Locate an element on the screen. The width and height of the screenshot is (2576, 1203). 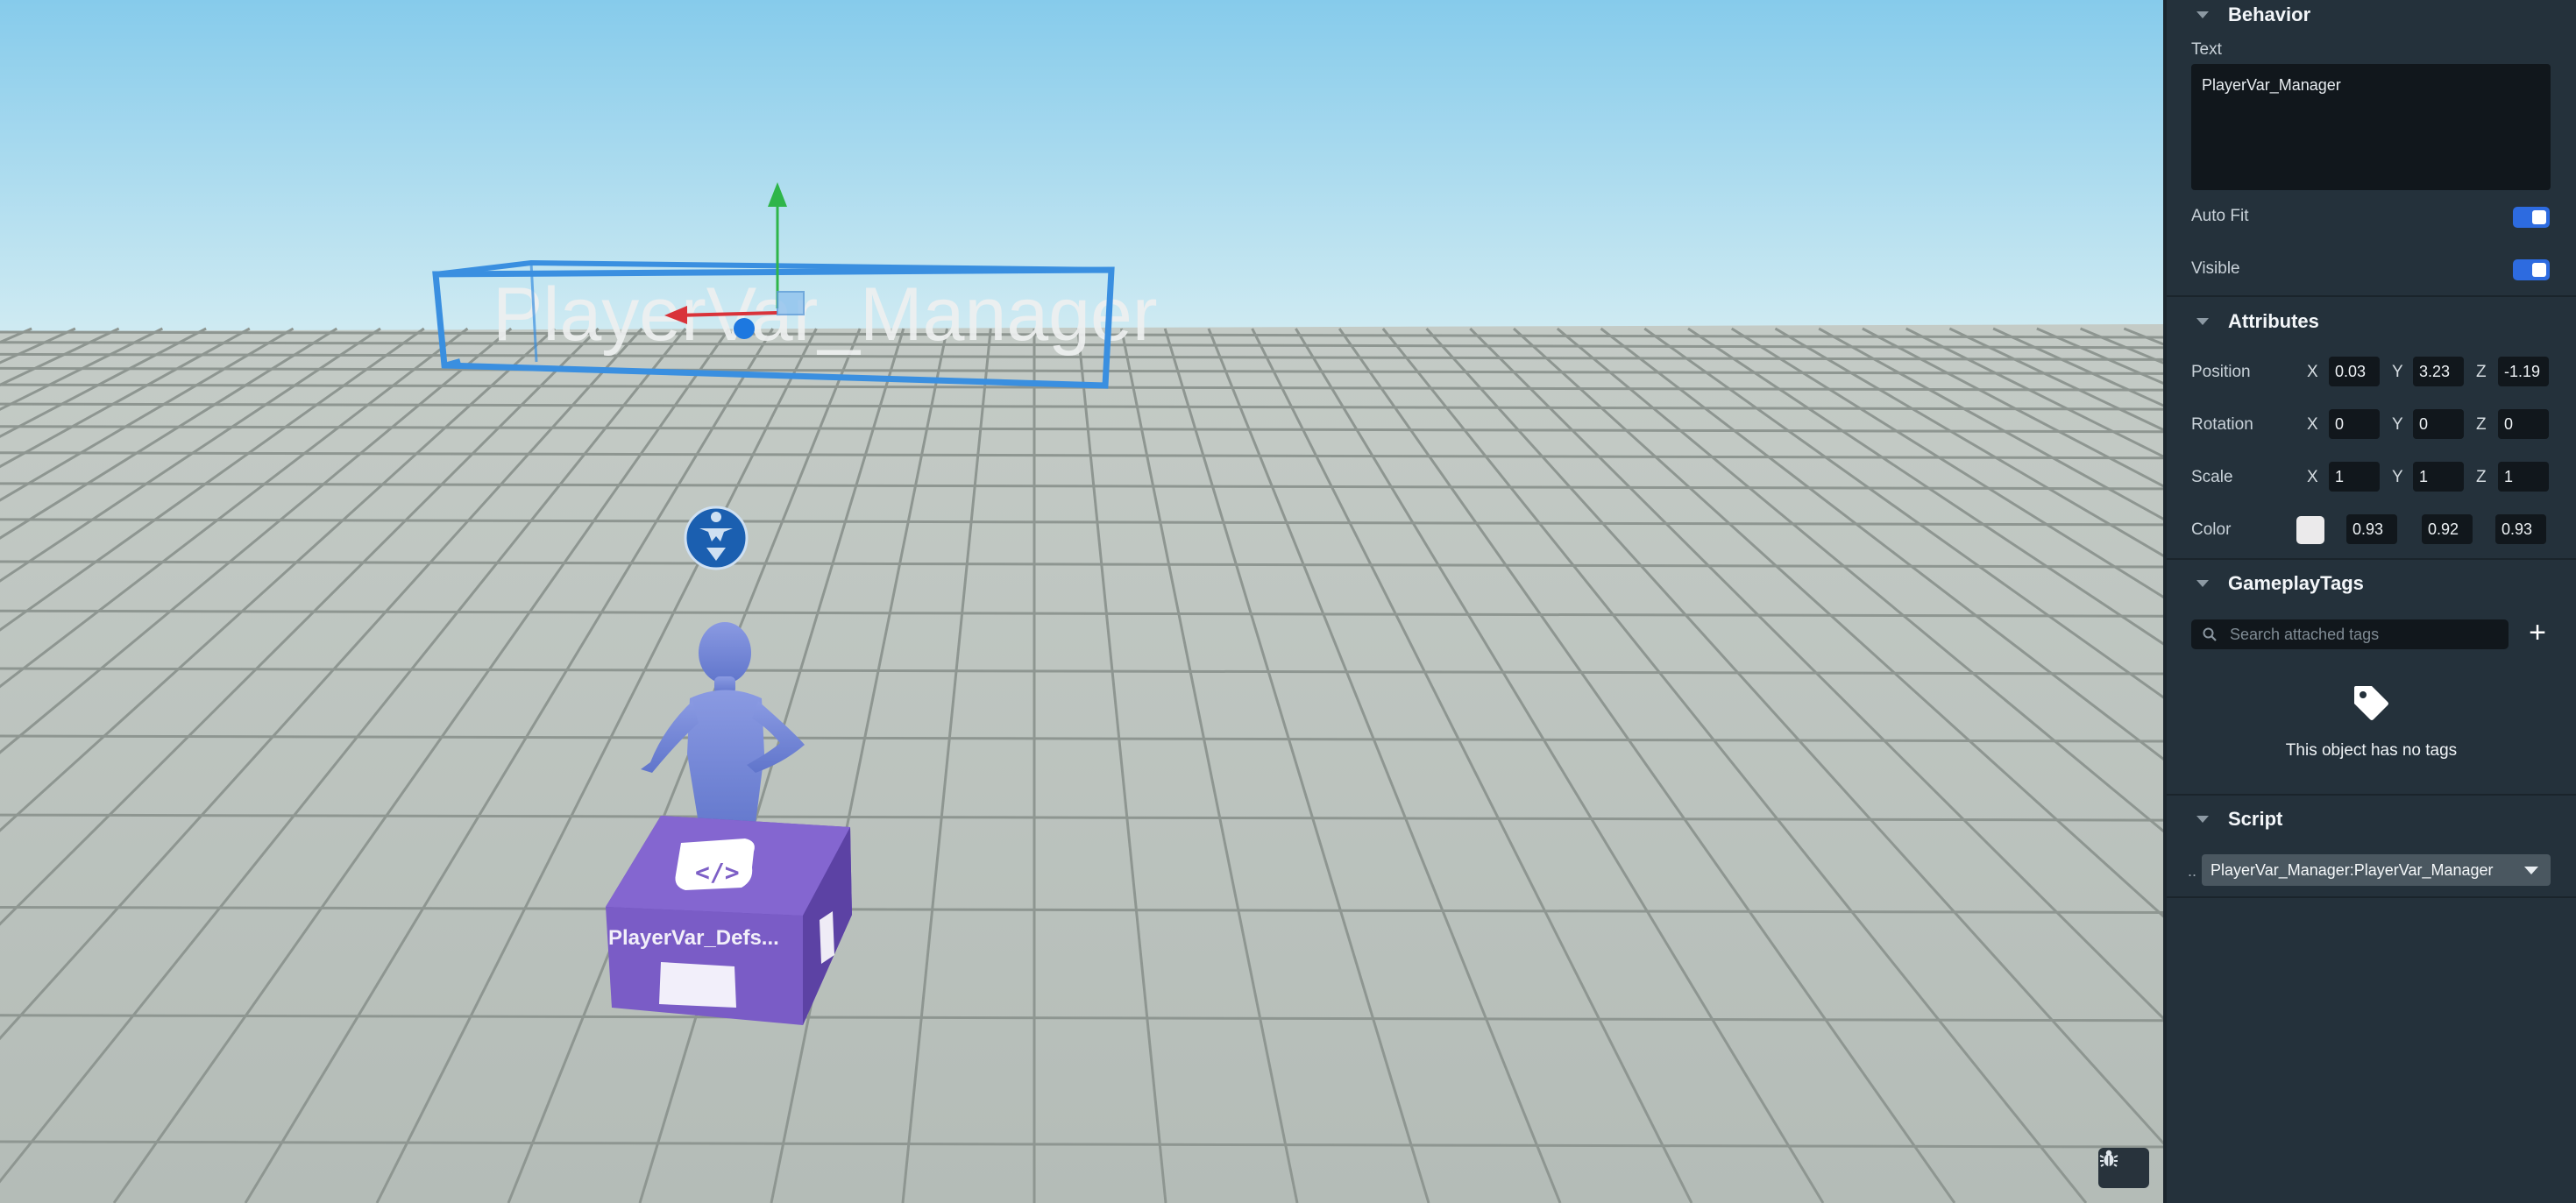
tag-search-field is located at coordinates (2350, 634).